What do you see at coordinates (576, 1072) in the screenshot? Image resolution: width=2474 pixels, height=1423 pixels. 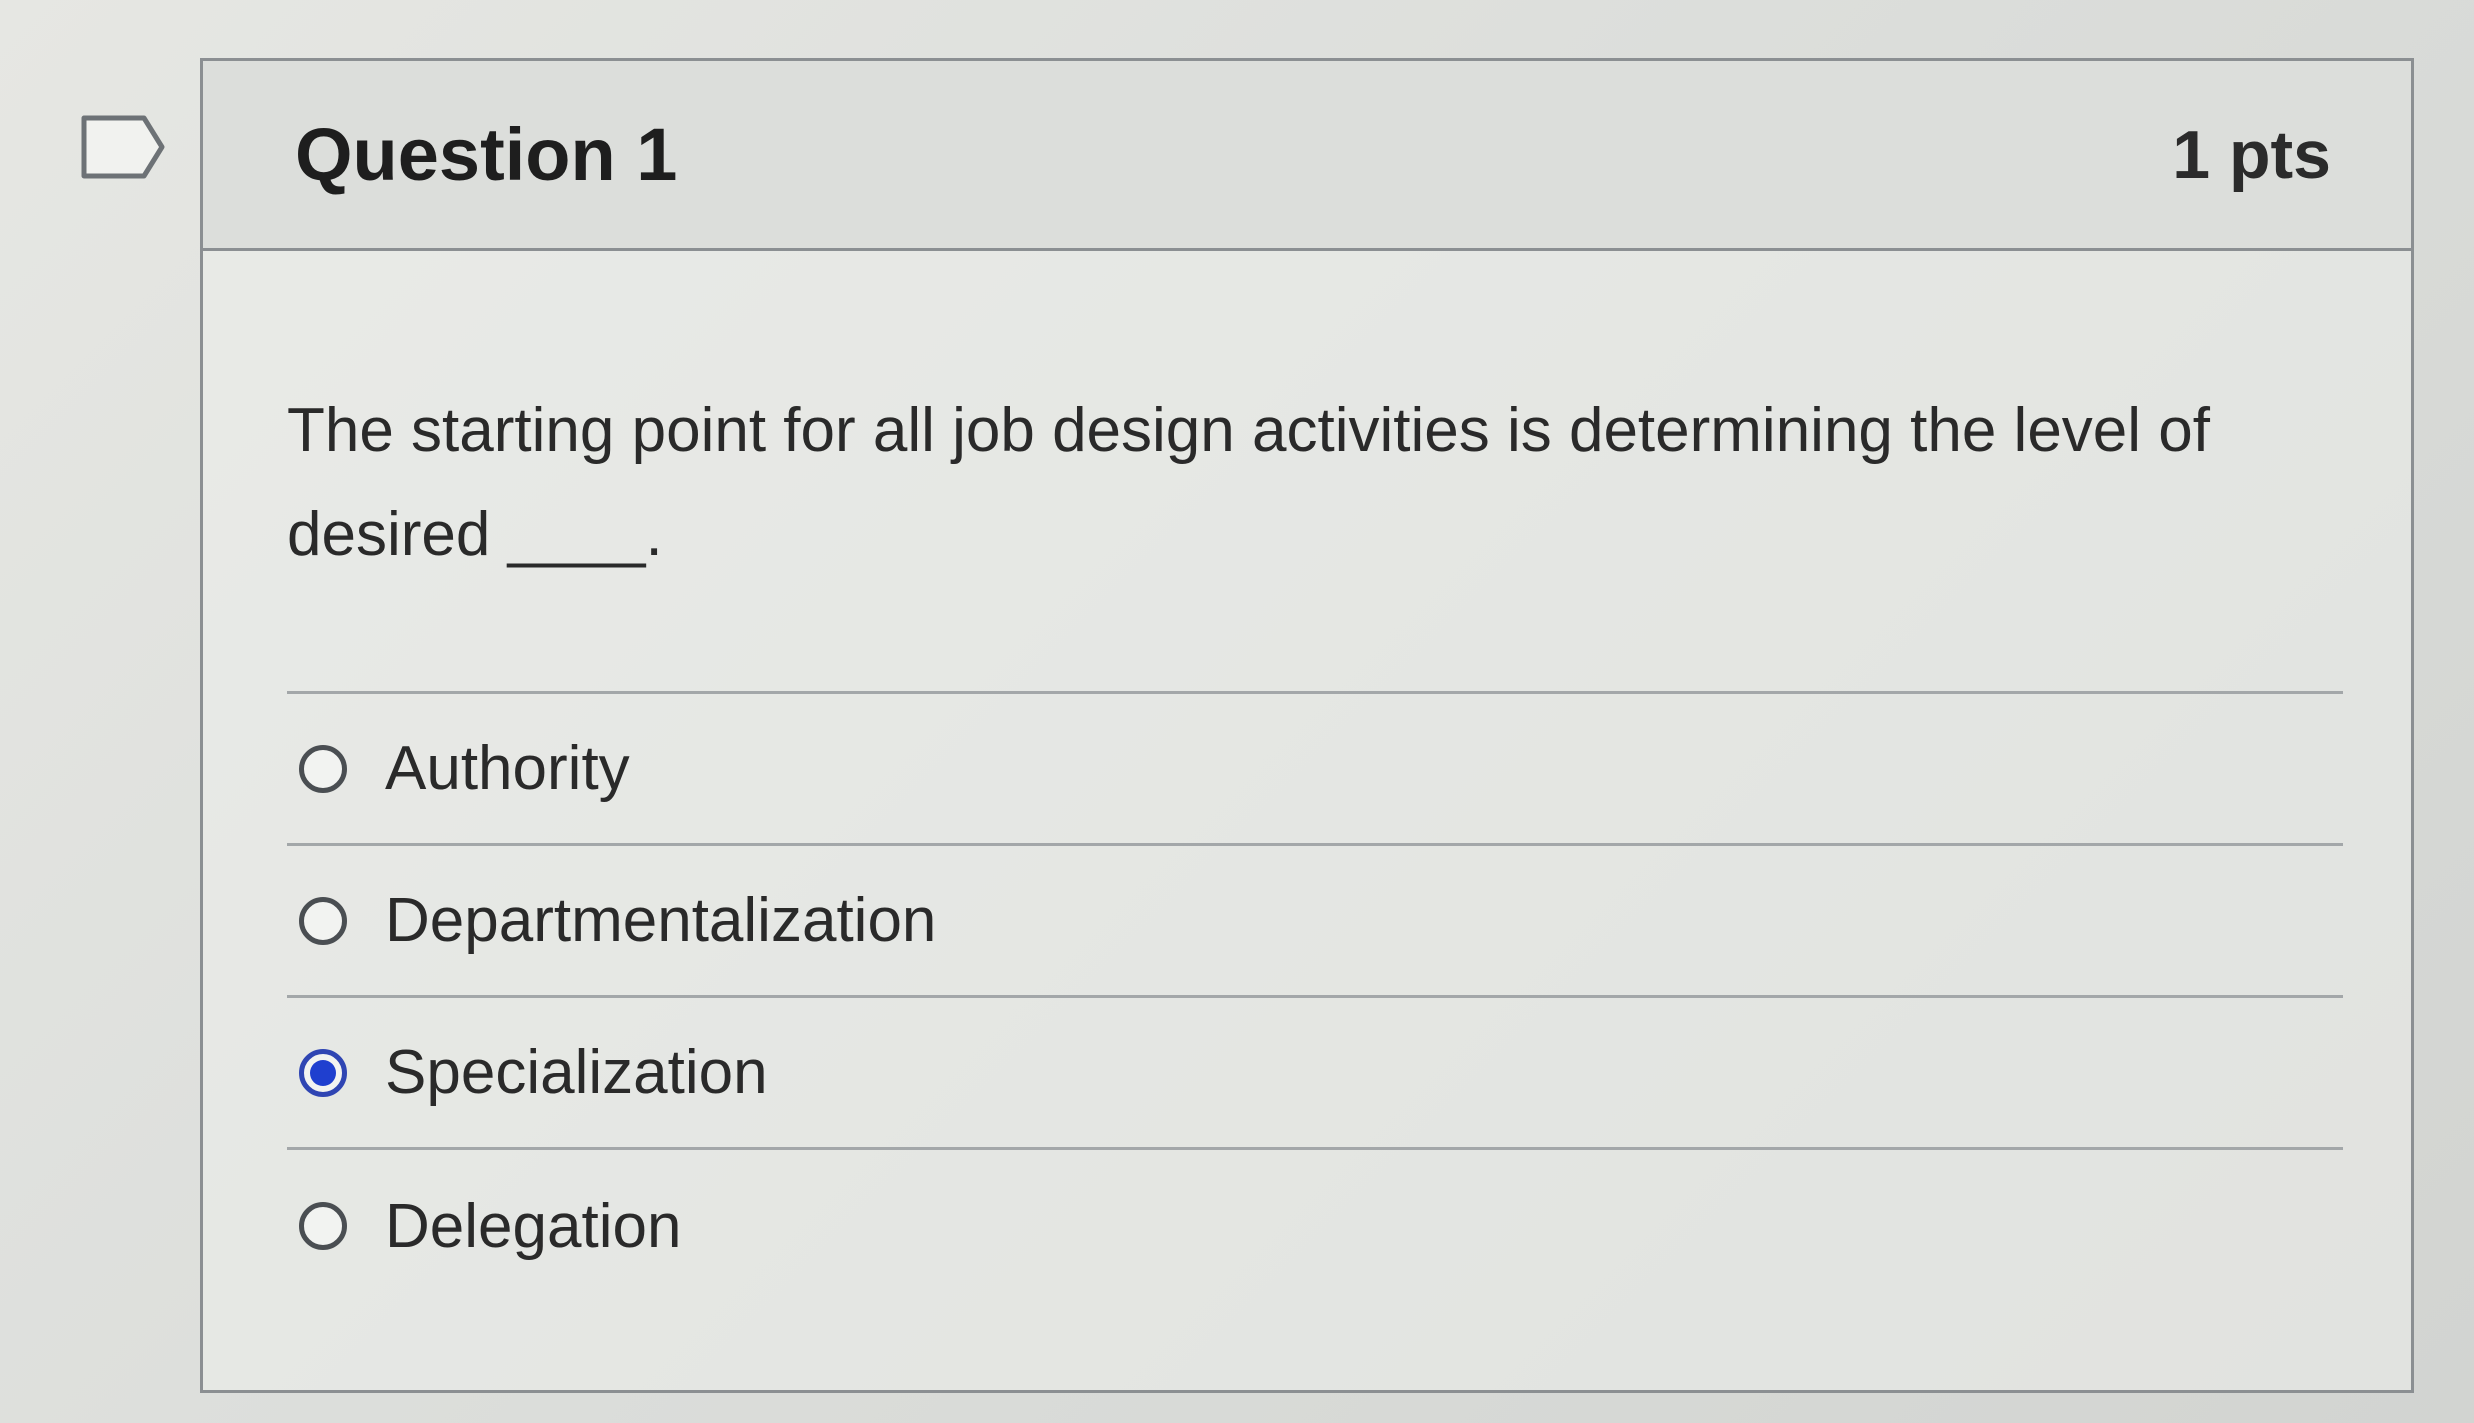 I see `answer-label: Specialization` at bounding box center [576, 1072].